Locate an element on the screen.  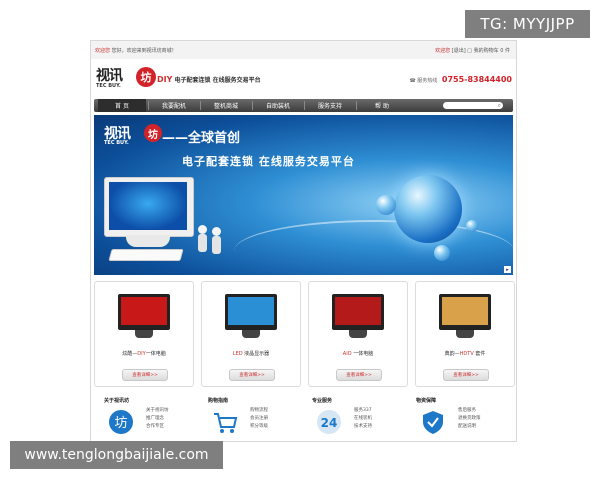
search-icon: ⌕ is located at coordinates (499, 105).